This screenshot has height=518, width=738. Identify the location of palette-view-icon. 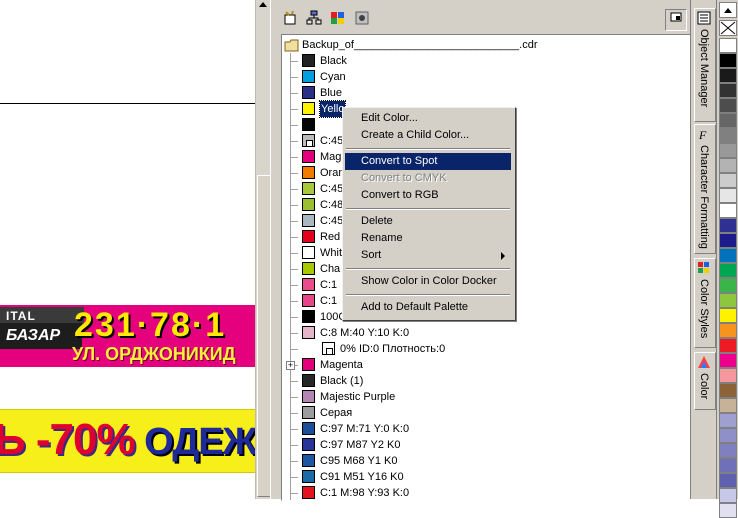
(337, 18).